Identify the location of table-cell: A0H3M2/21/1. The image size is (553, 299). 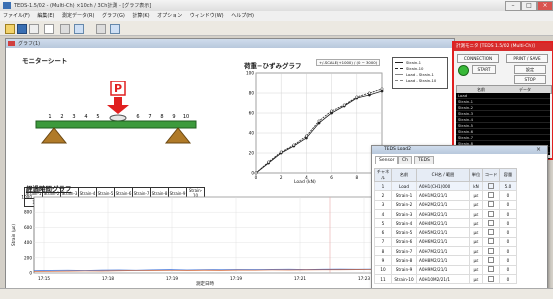
(443, 214).